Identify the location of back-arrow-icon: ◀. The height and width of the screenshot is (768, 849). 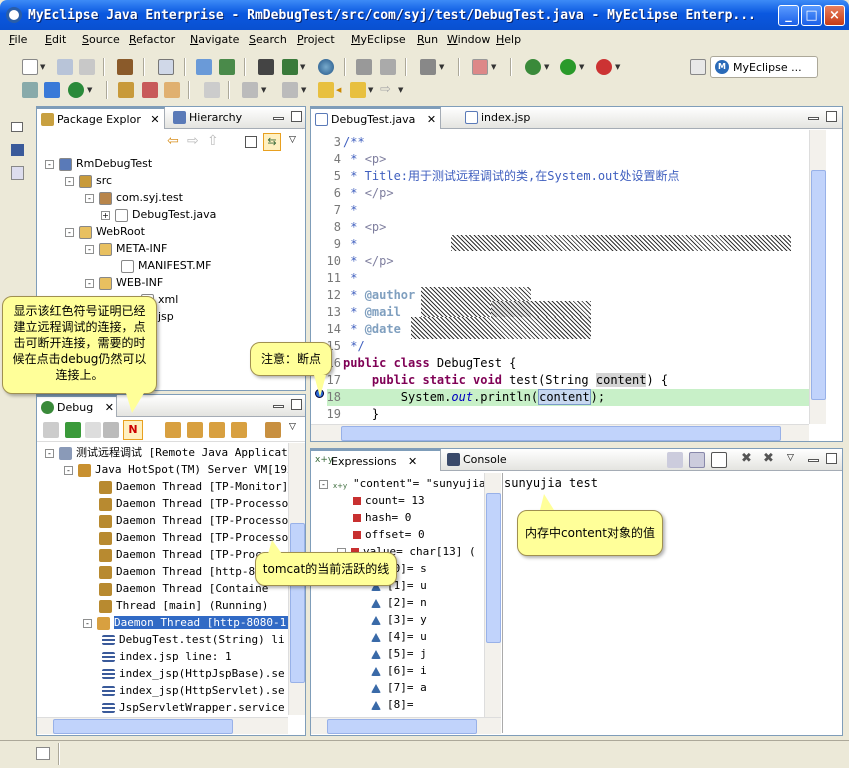
(338, 90).